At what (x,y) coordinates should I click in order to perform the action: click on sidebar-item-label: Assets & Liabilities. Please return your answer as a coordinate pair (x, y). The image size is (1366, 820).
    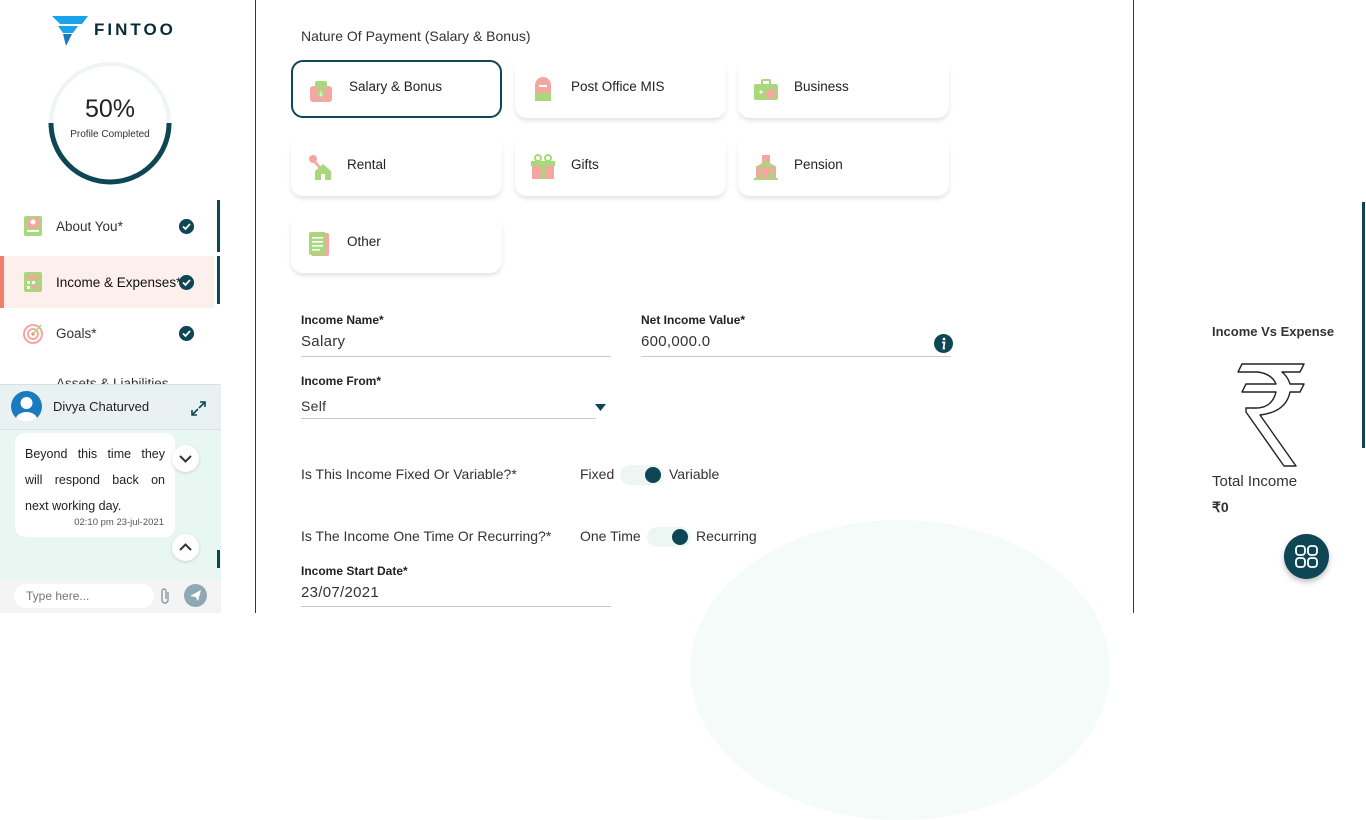
    Looking at the image, I should click on (112, 380).